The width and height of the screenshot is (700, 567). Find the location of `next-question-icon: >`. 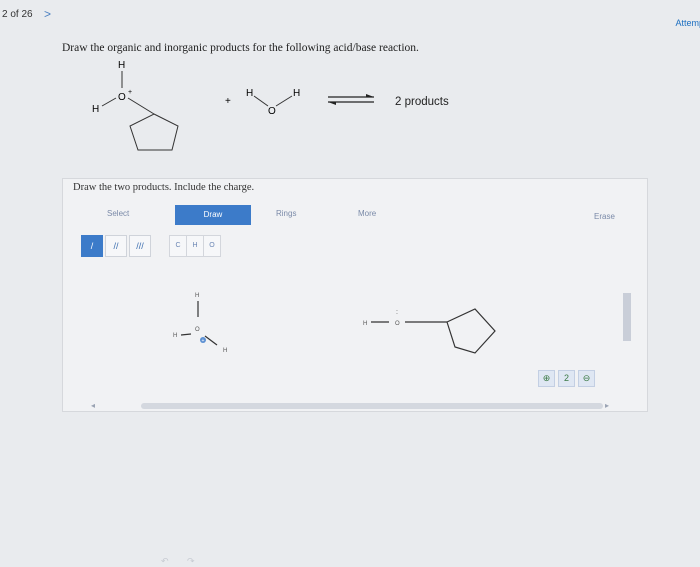

next-question-icon: > is located at coordinates (47, 14).